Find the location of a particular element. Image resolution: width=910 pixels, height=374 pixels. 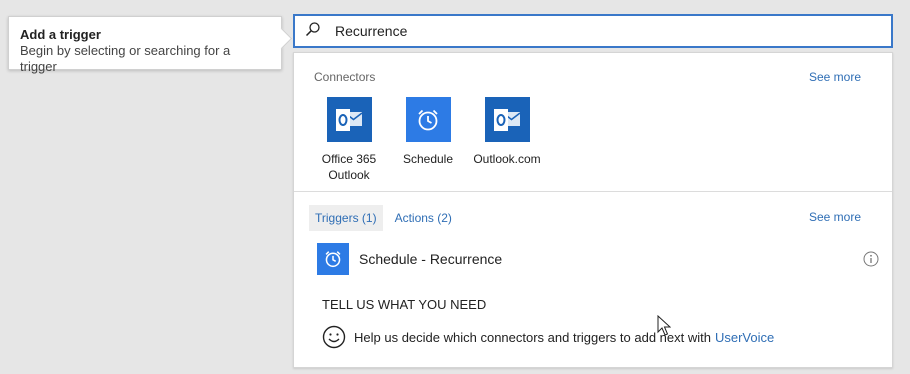

connector-label-outlook-com: Outlook.com is located at coordinates (507, 159).